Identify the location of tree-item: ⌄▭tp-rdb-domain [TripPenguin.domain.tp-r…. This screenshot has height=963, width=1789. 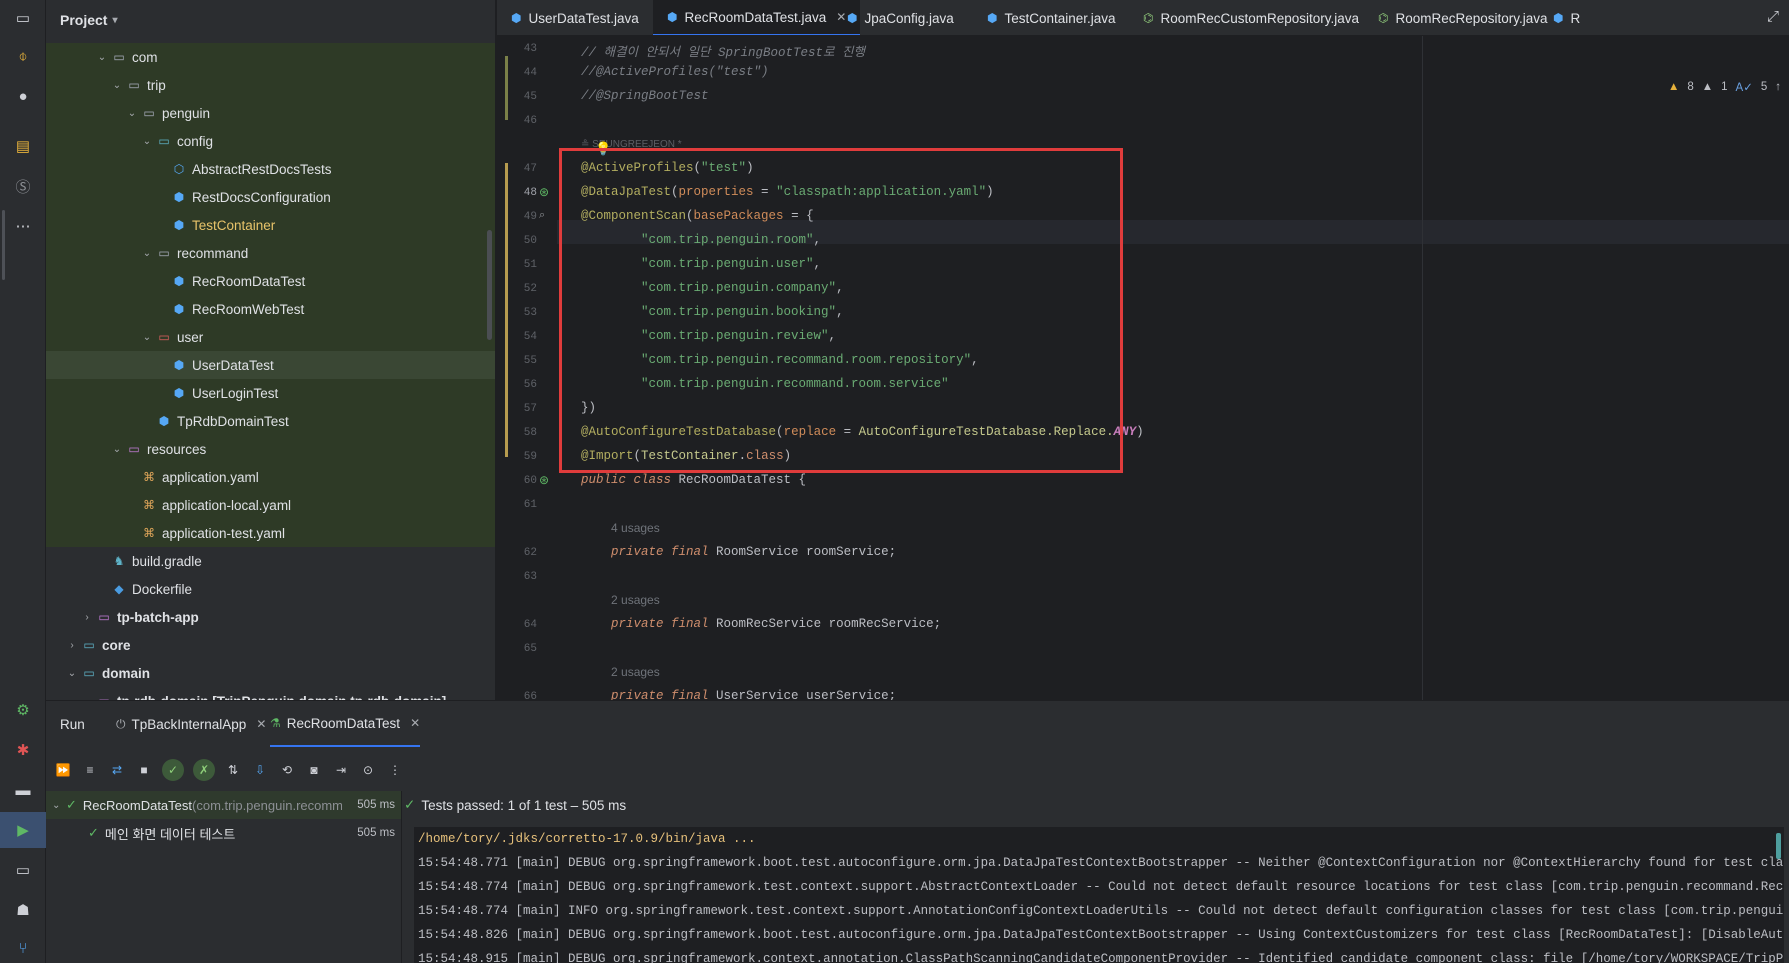
(270, 694).